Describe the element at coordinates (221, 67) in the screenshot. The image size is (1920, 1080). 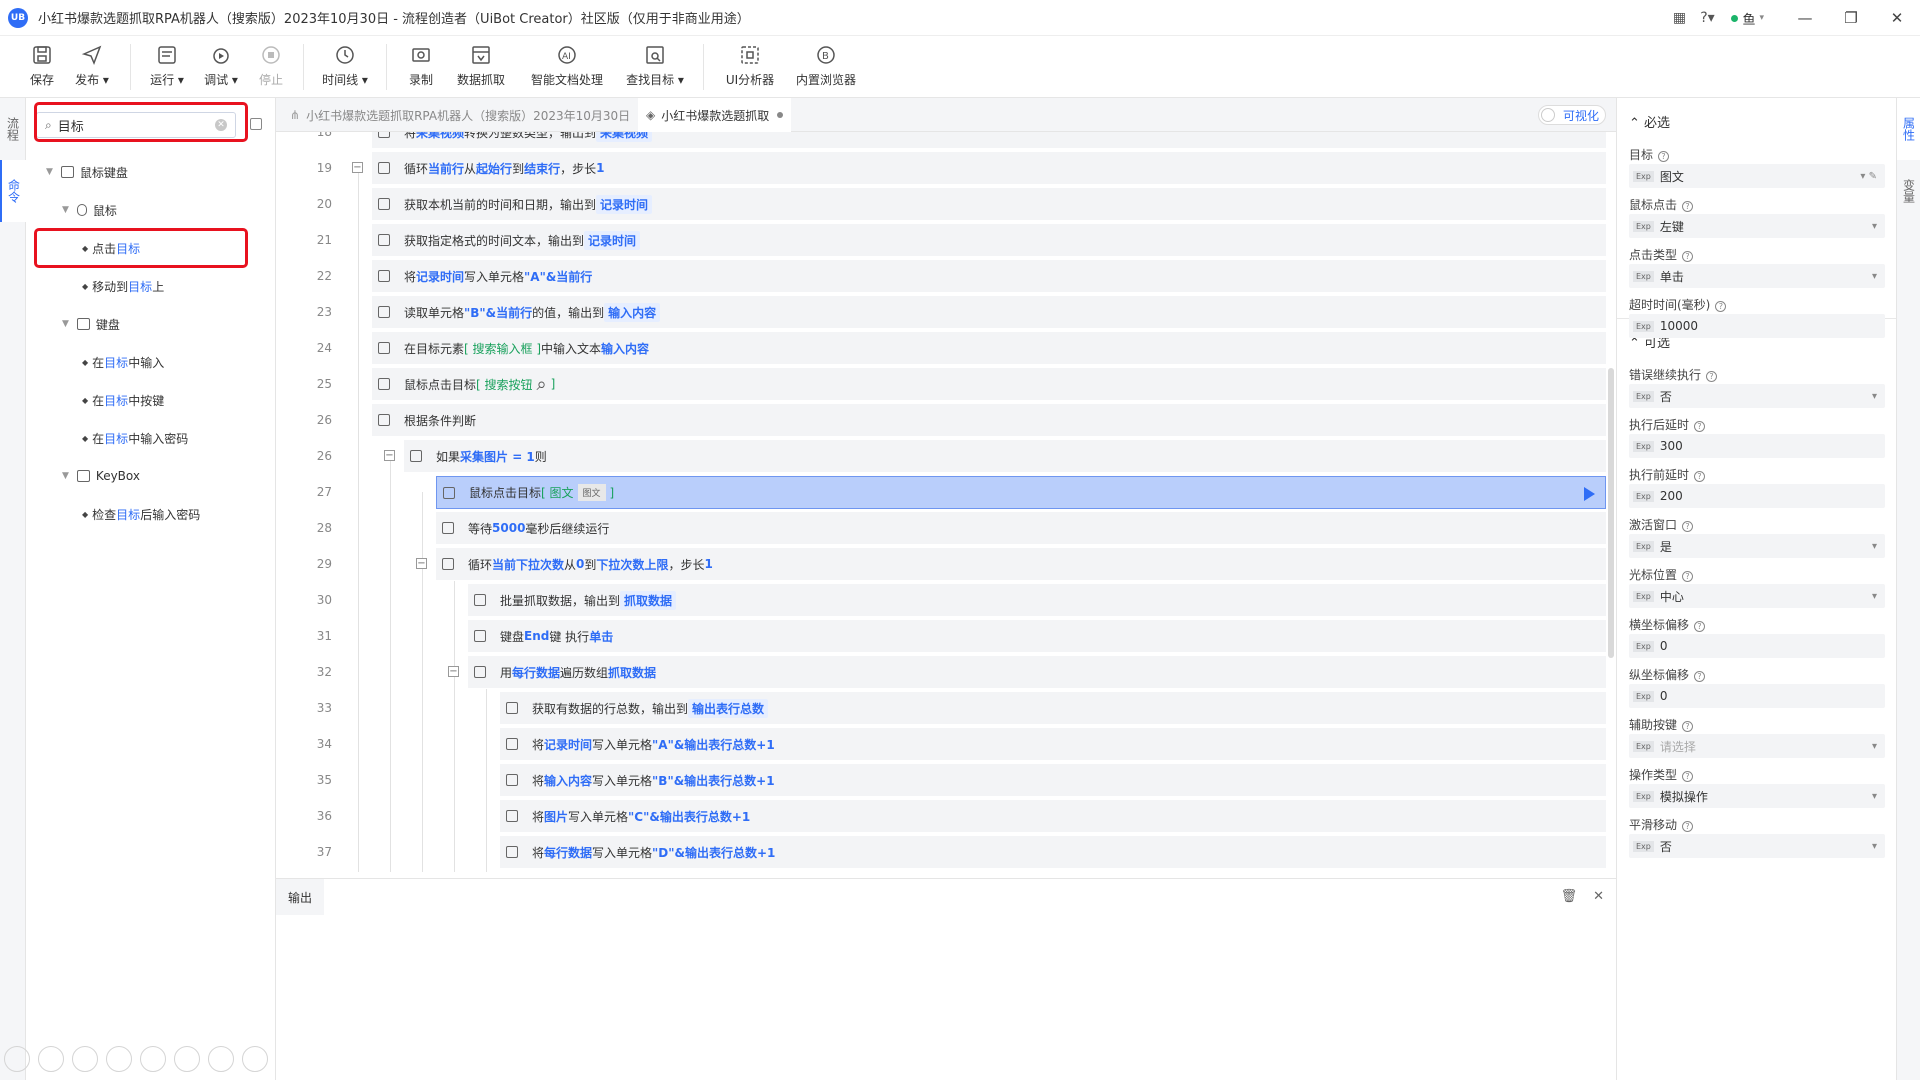
I see `debug-button: 调试 ▾` at that location.